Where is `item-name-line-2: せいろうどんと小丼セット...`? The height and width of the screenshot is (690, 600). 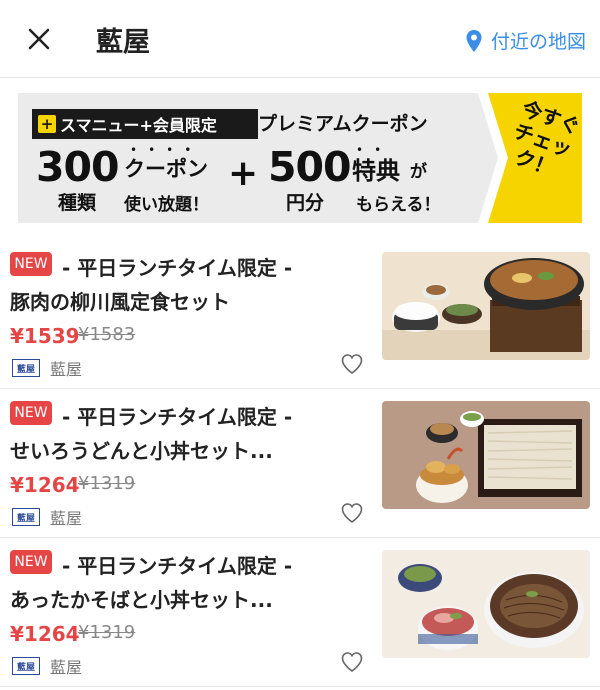
item-name-line-2: せいろうどんと小丼セット... is located at coordinates (141, 451).